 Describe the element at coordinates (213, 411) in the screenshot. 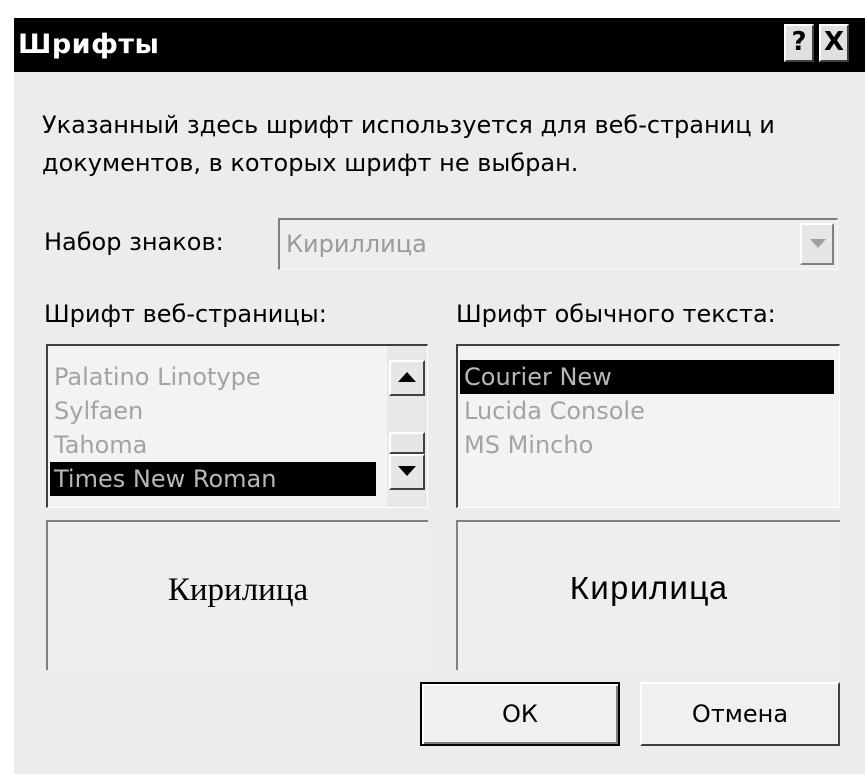

I see `list-item: Sylfaen` at that location.